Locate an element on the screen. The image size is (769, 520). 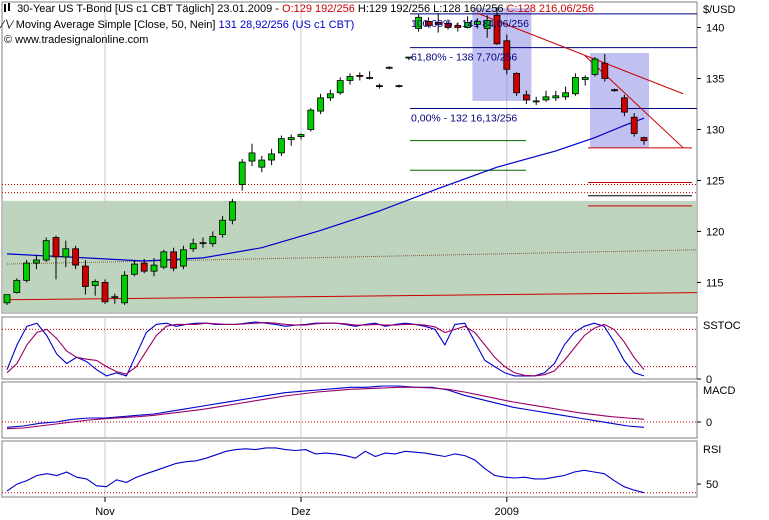
indicator-name-label: SSTOC is located at coordinates (722, 326).